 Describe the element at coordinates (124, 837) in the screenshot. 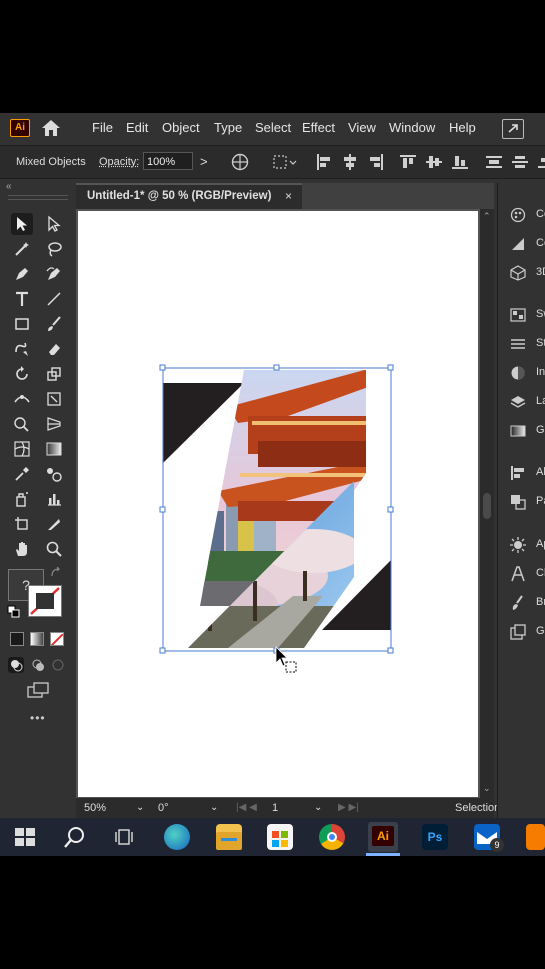

I see `task-view-icon` at that location.